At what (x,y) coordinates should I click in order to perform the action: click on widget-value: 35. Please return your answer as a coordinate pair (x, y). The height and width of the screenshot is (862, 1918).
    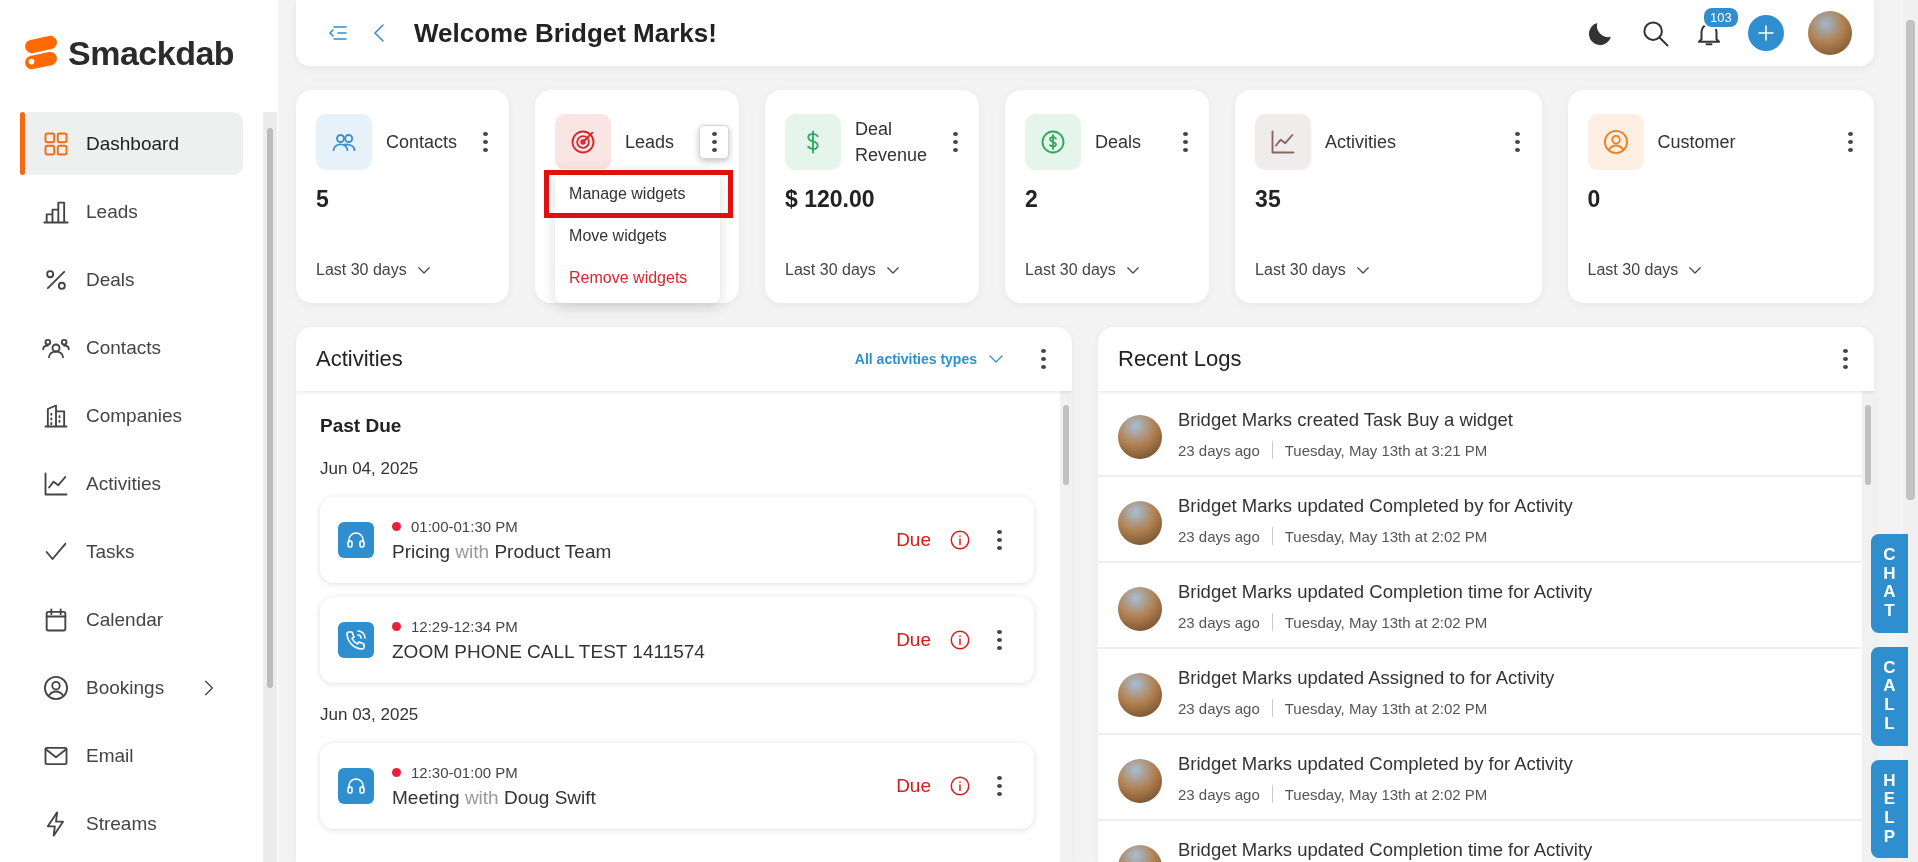
    Looking at the image, I should click on (1268, 199).